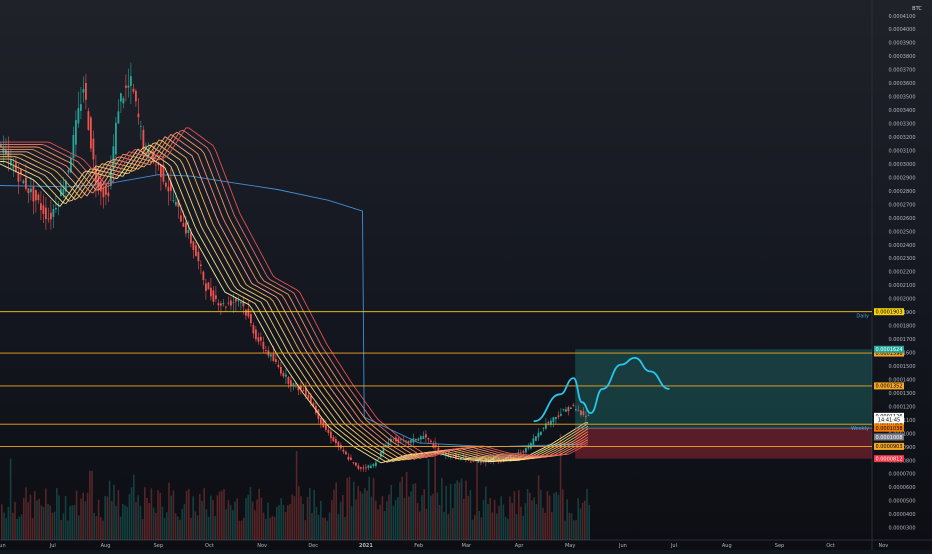  I want to click on y-tick-label: 0.0001800, so click(901, 327).